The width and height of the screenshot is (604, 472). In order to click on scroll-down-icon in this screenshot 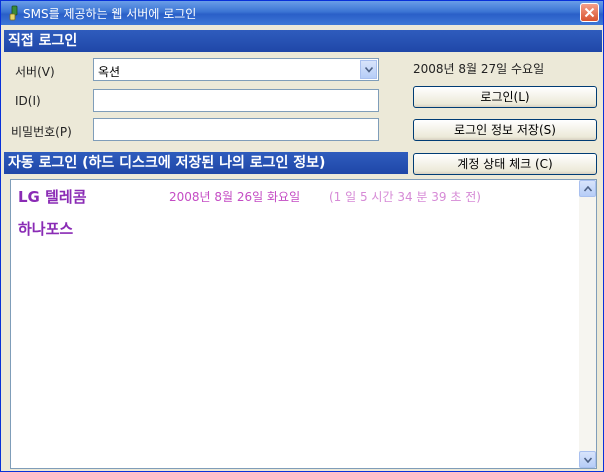, I will do `click(588, 460)`.